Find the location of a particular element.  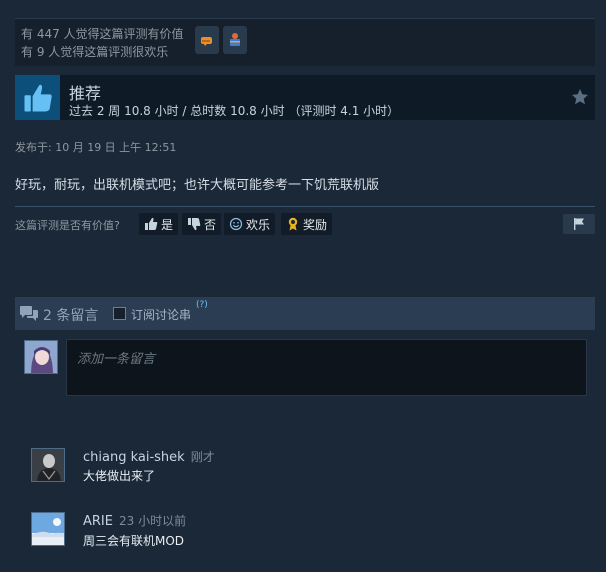

comments-header: 2 条留言 订阅讨论串 (?) is located at coordinates (305, 313).